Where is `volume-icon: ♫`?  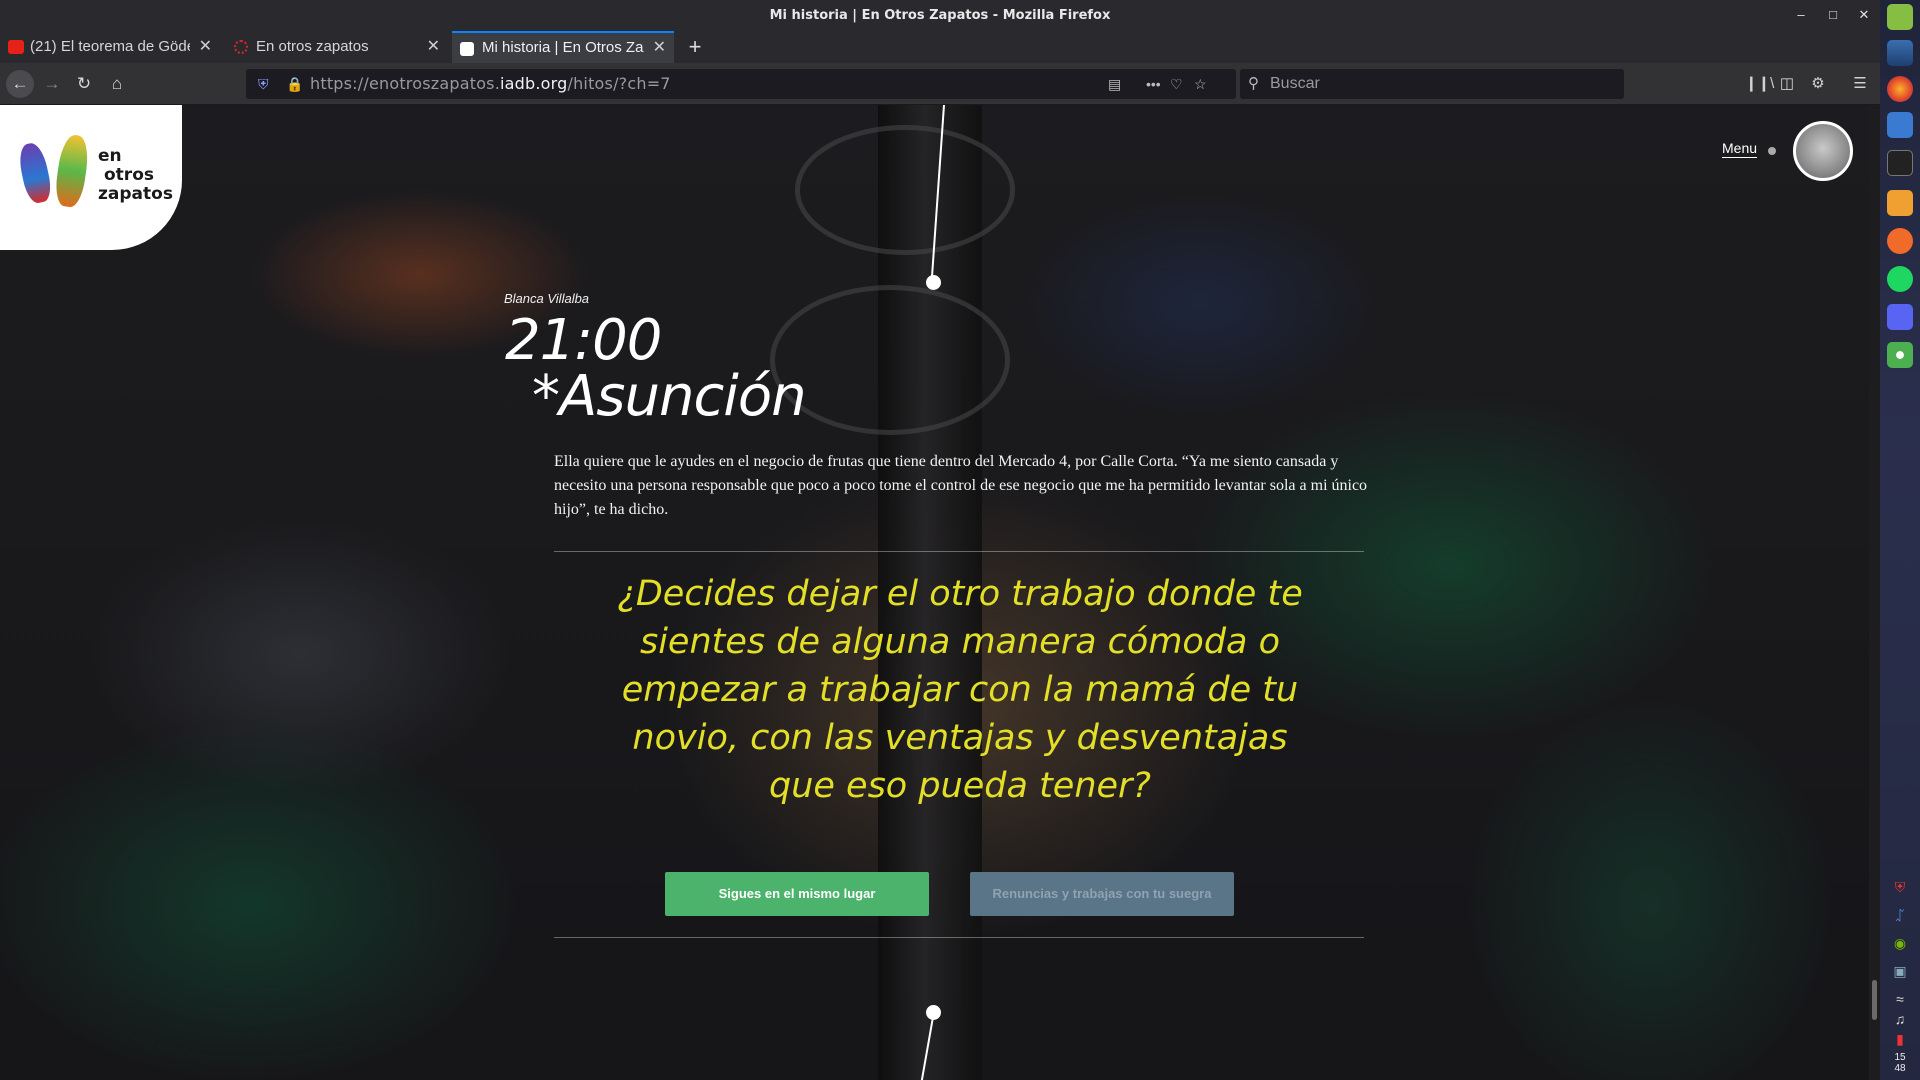
volume-icon: ♫ is located at coordinates (1900, 1019).